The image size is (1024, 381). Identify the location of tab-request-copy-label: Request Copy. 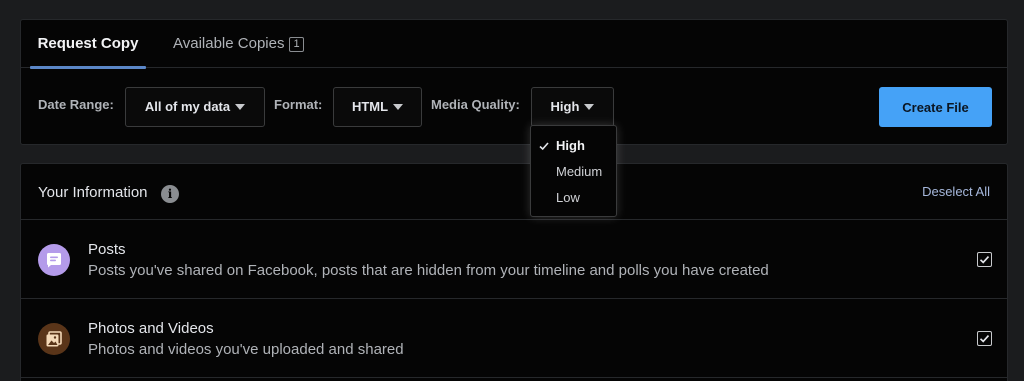
(88, 43).